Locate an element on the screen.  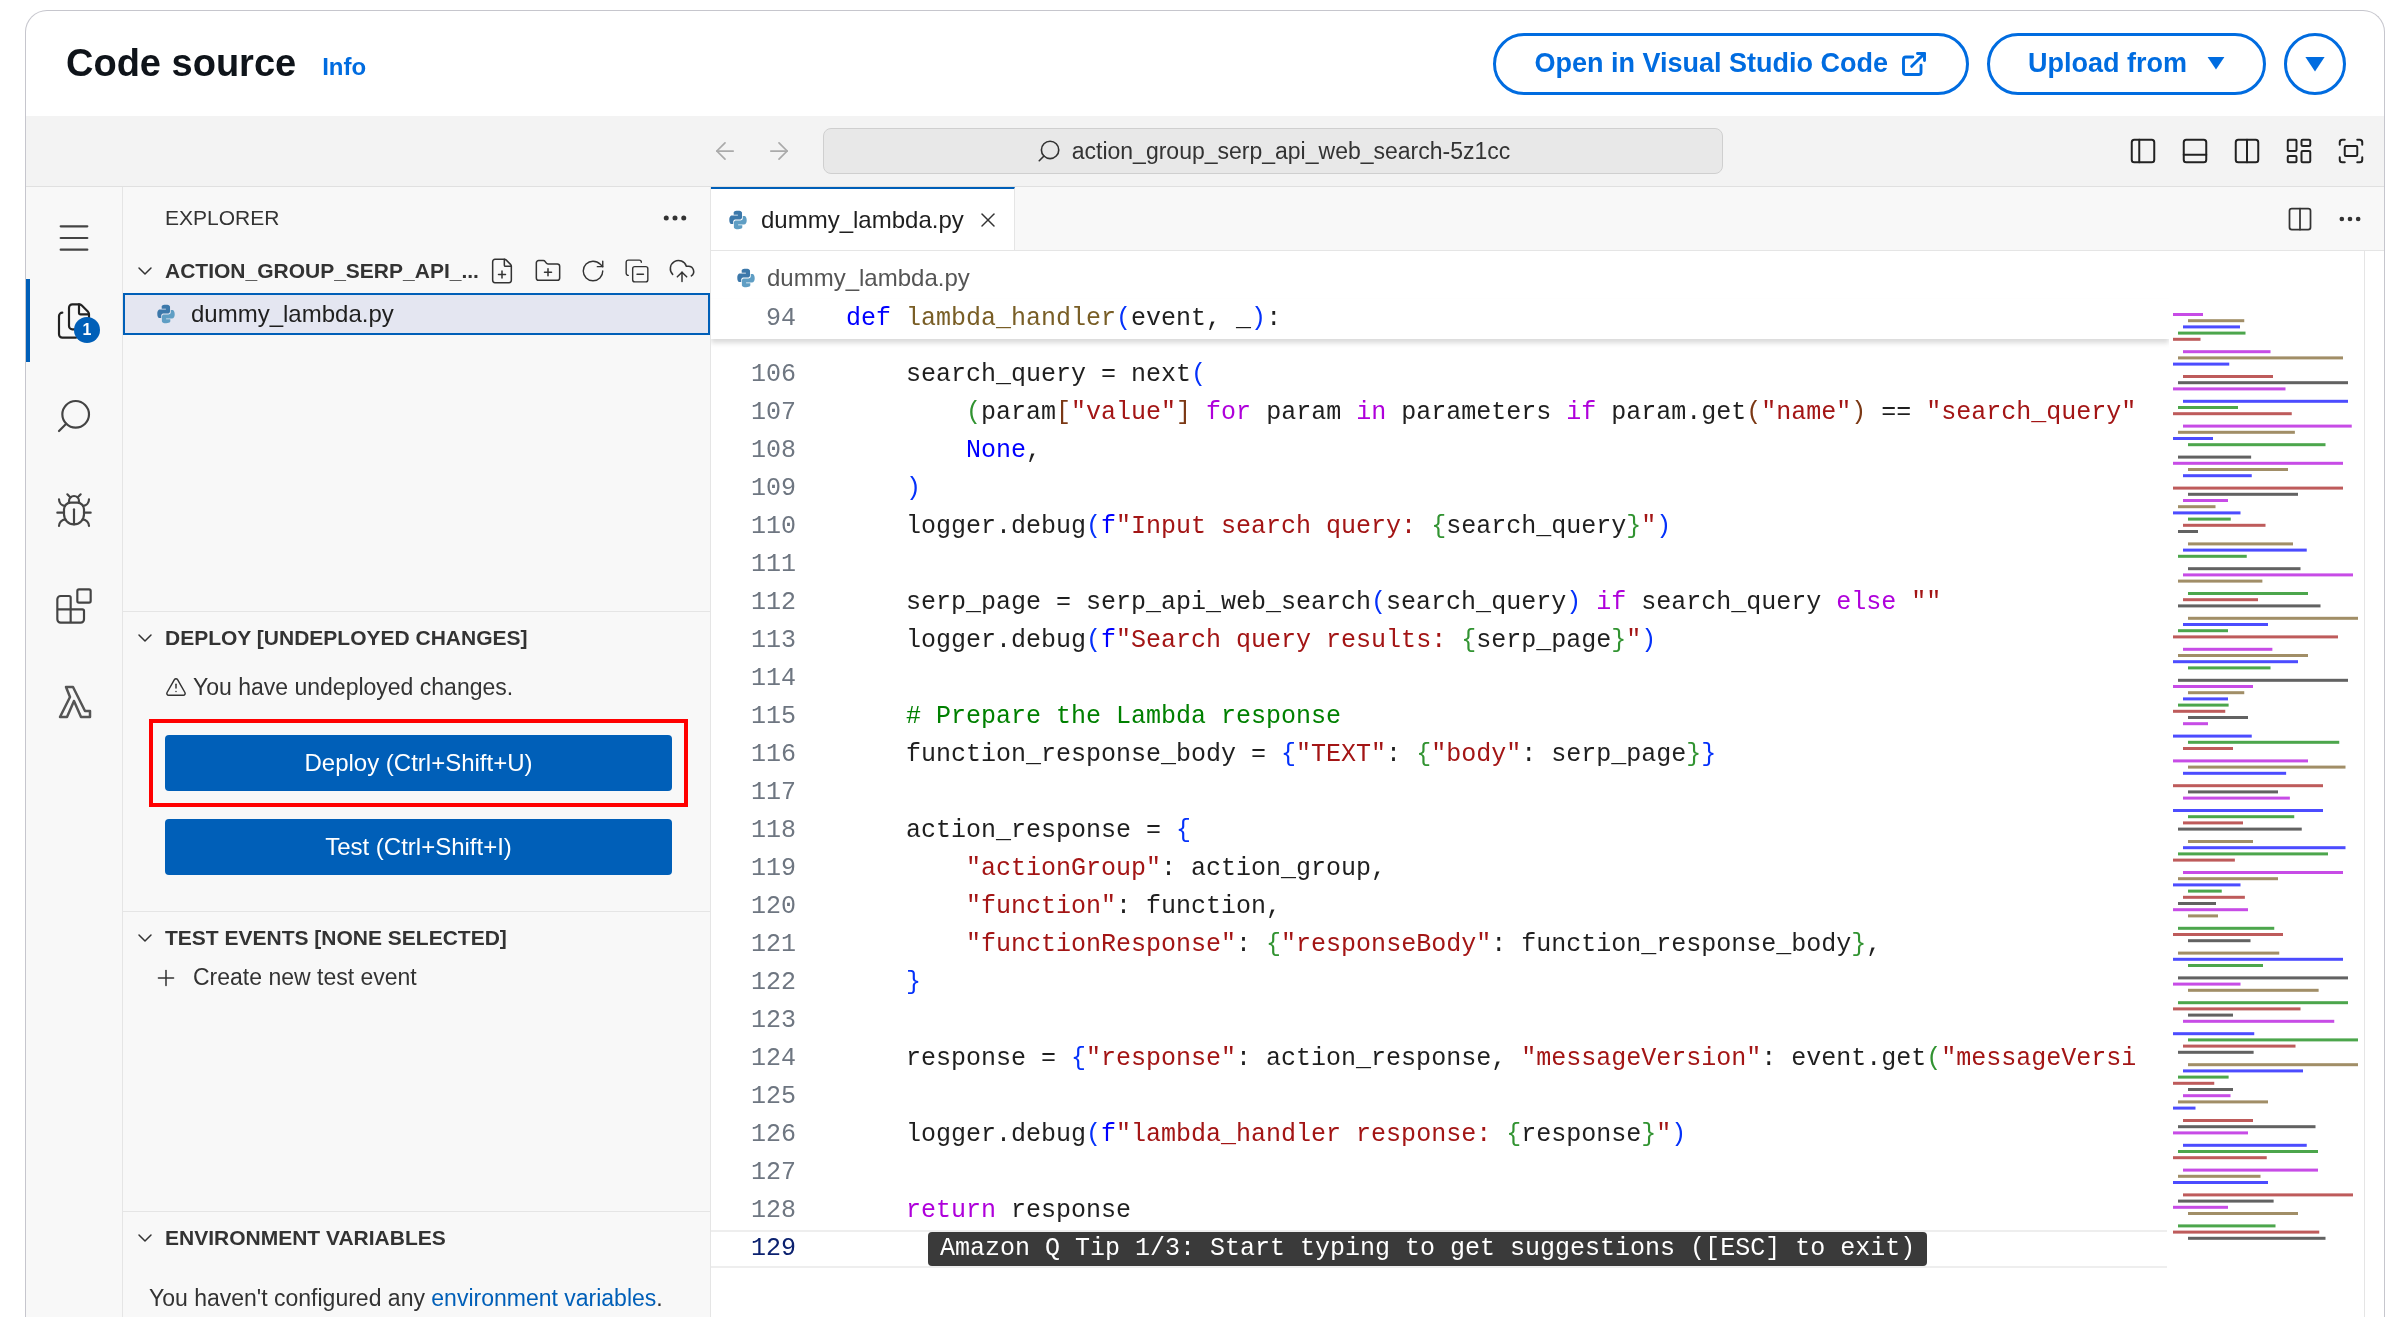
line-number: 121 is located at coordinates (773, 945).